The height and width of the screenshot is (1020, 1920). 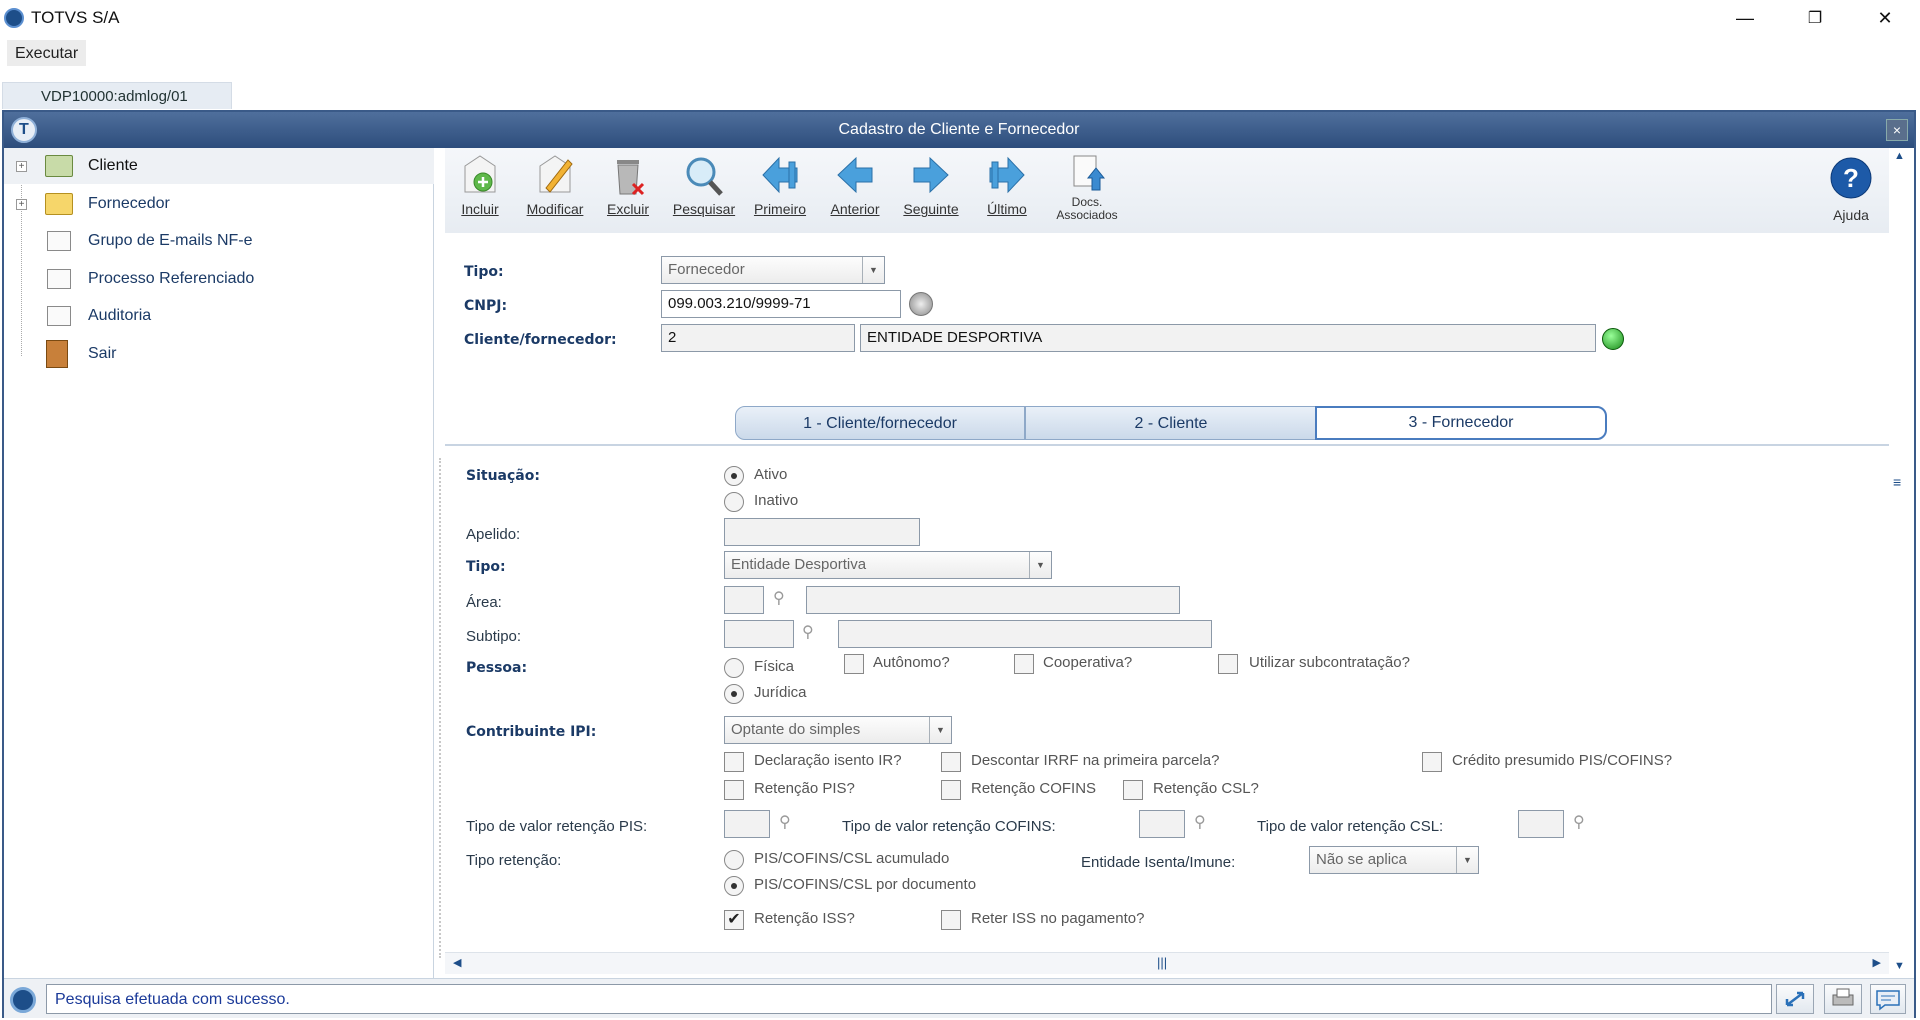 I want to click on tipo-select: Fornecedor ▼, so click(x=773, y=270).